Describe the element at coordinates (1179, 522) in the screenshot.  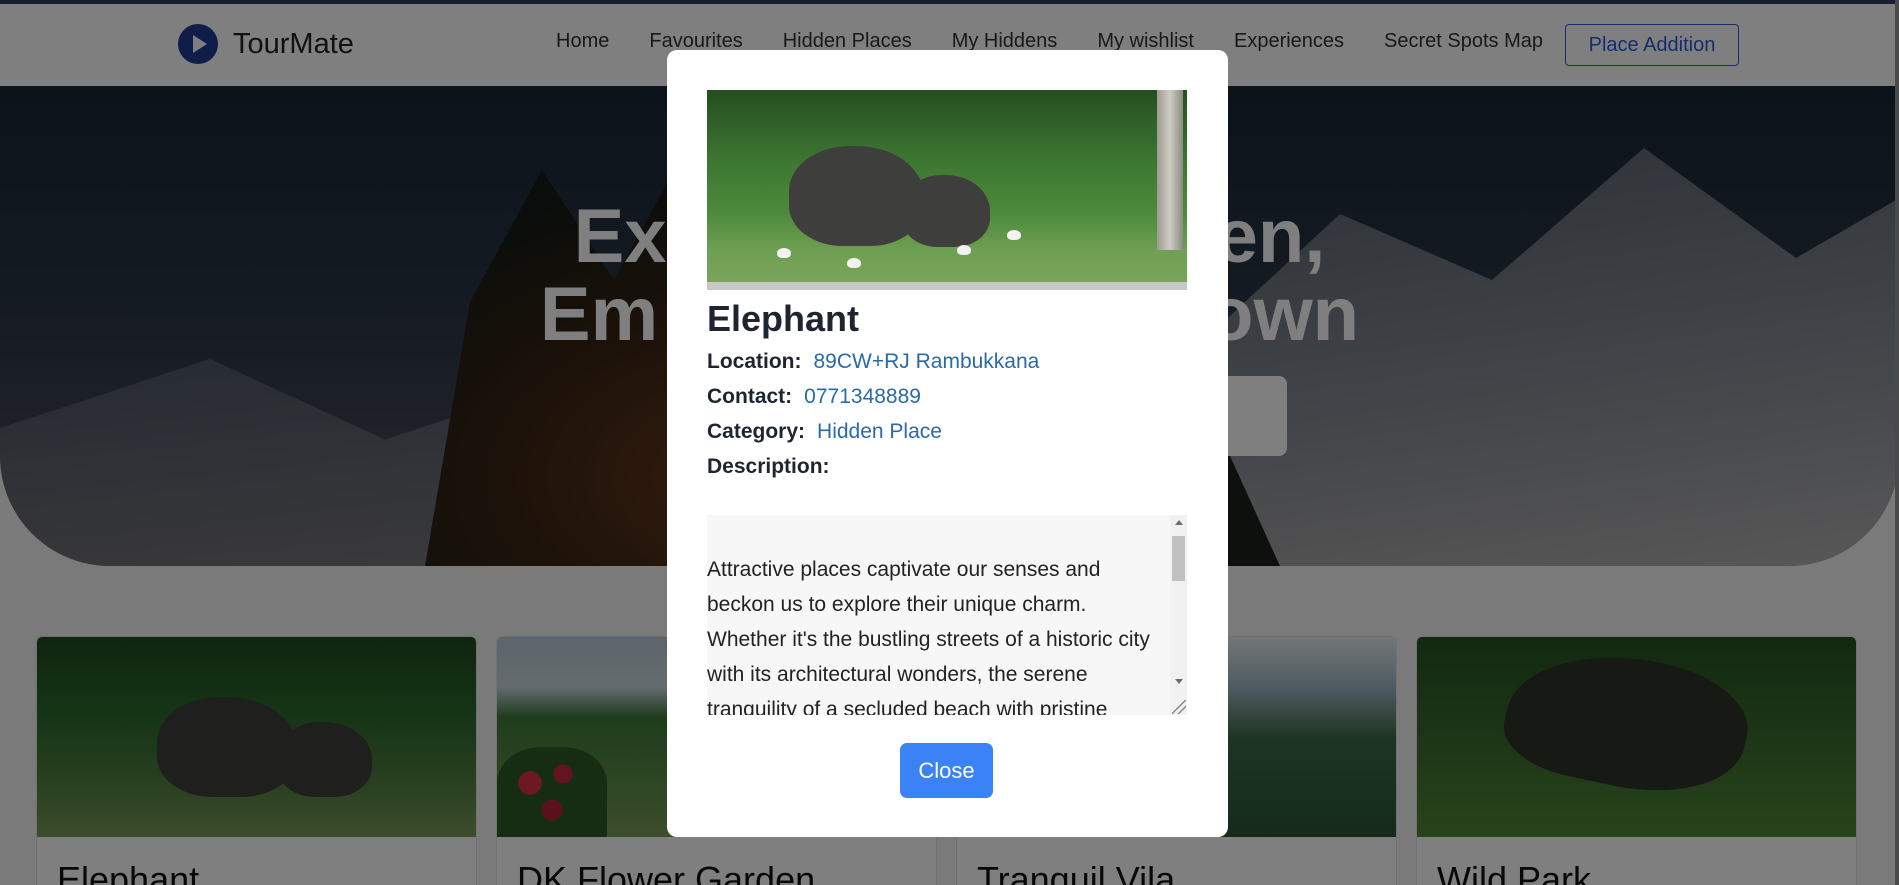
I see `scroll-up-arrow-icon` at that location.